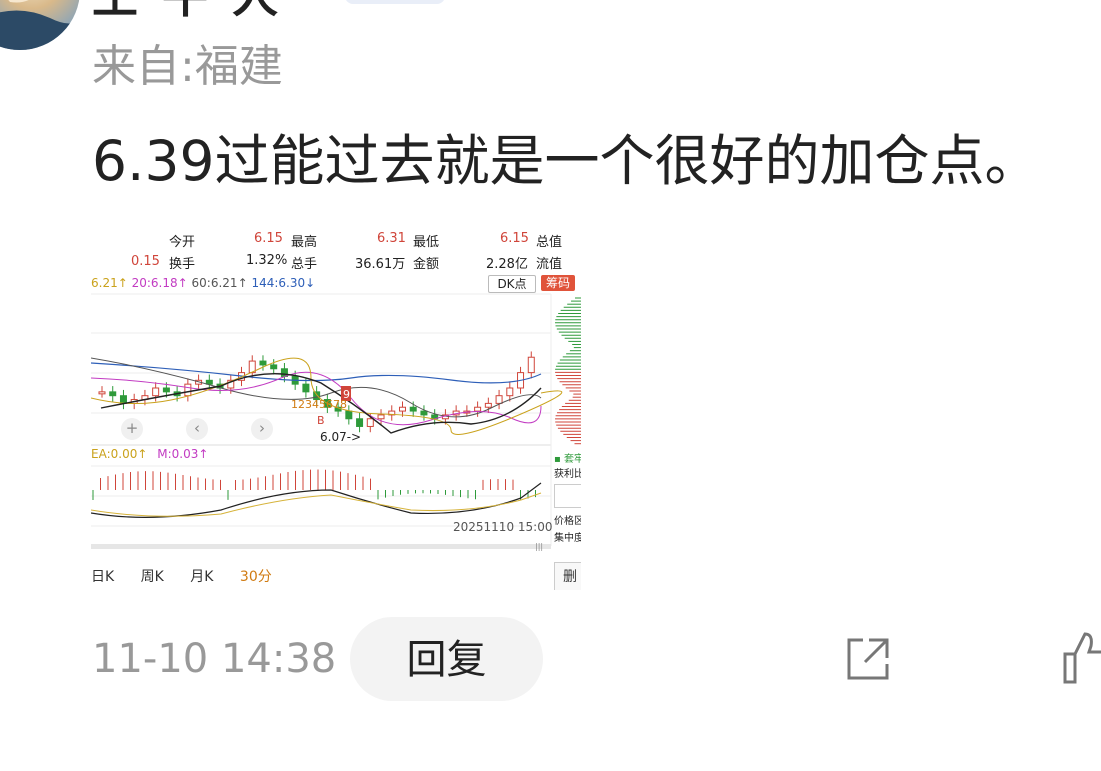  What do you see at coordinates (152, 576) in the screenshot?
I see `tab-week: 周K` at bounding box center [152, 576].